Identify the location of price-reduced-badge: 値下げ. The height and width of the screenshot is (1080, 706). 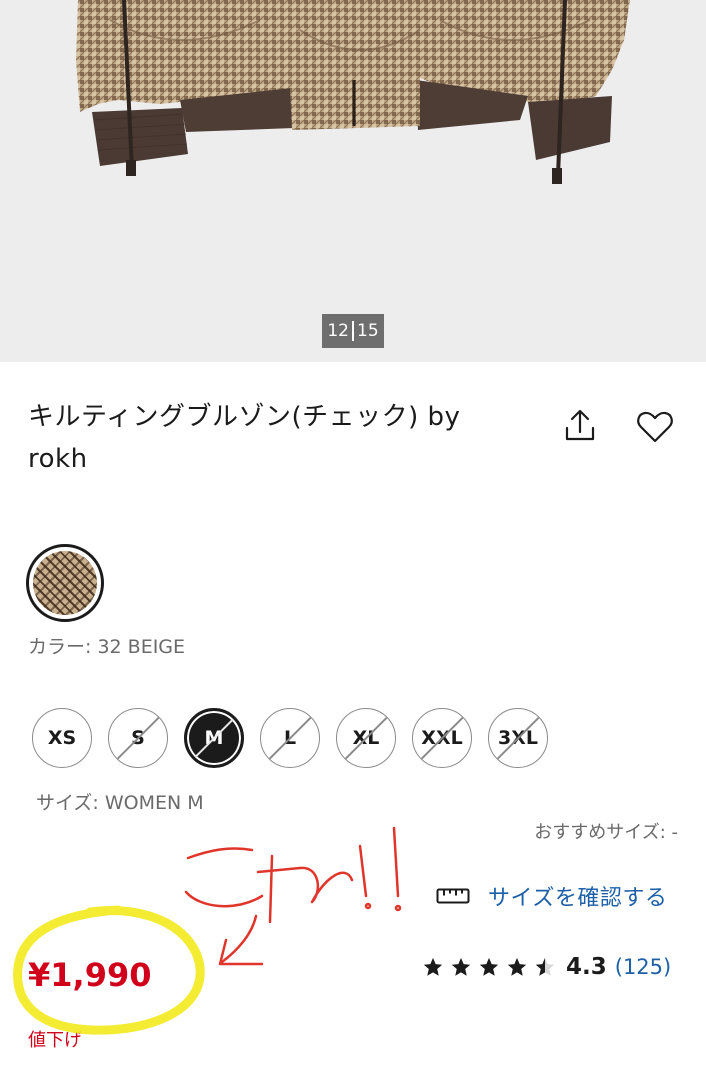
(55, 1040).